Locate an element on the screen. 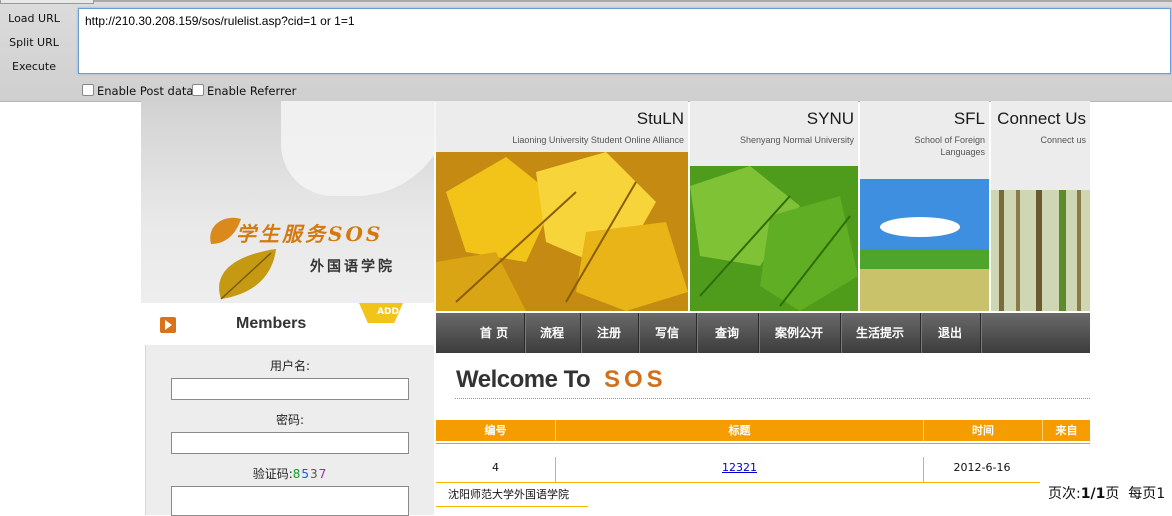 The width and height of the screenshot is (1172, 516). enable-post-checkbox: Enable Post data is located at coordinates (137, 91).